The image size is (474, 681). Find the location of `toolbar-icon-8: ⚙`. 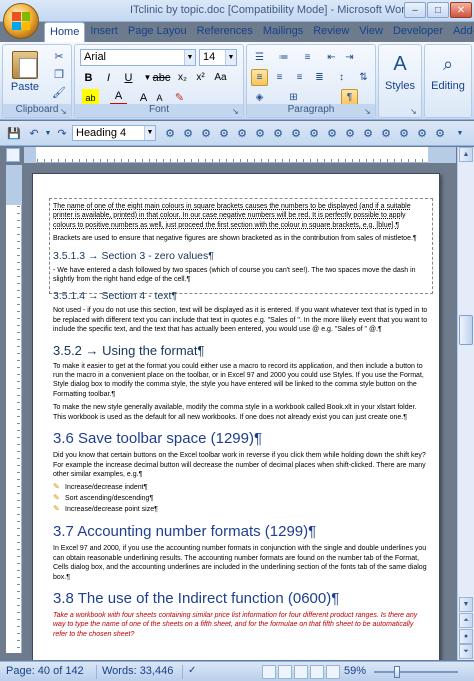

toolbar-icon-8: ⚙ is located at coordinates (296, 133).